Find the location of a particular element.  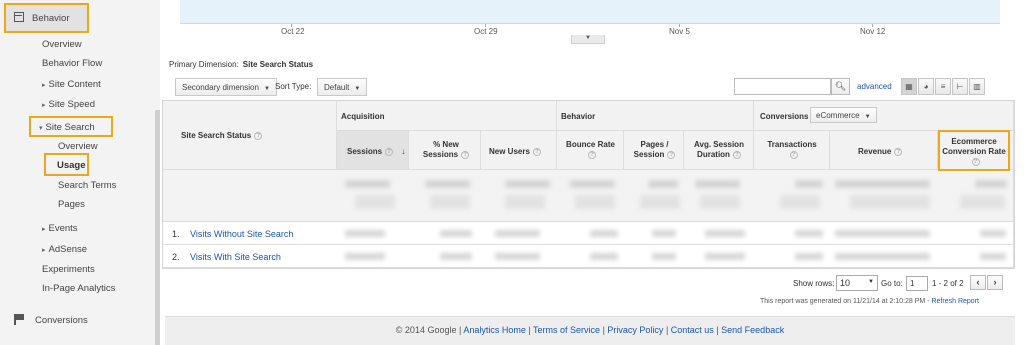

nav-adsense: ▸ AdSense is located at coordinates (64, 249).